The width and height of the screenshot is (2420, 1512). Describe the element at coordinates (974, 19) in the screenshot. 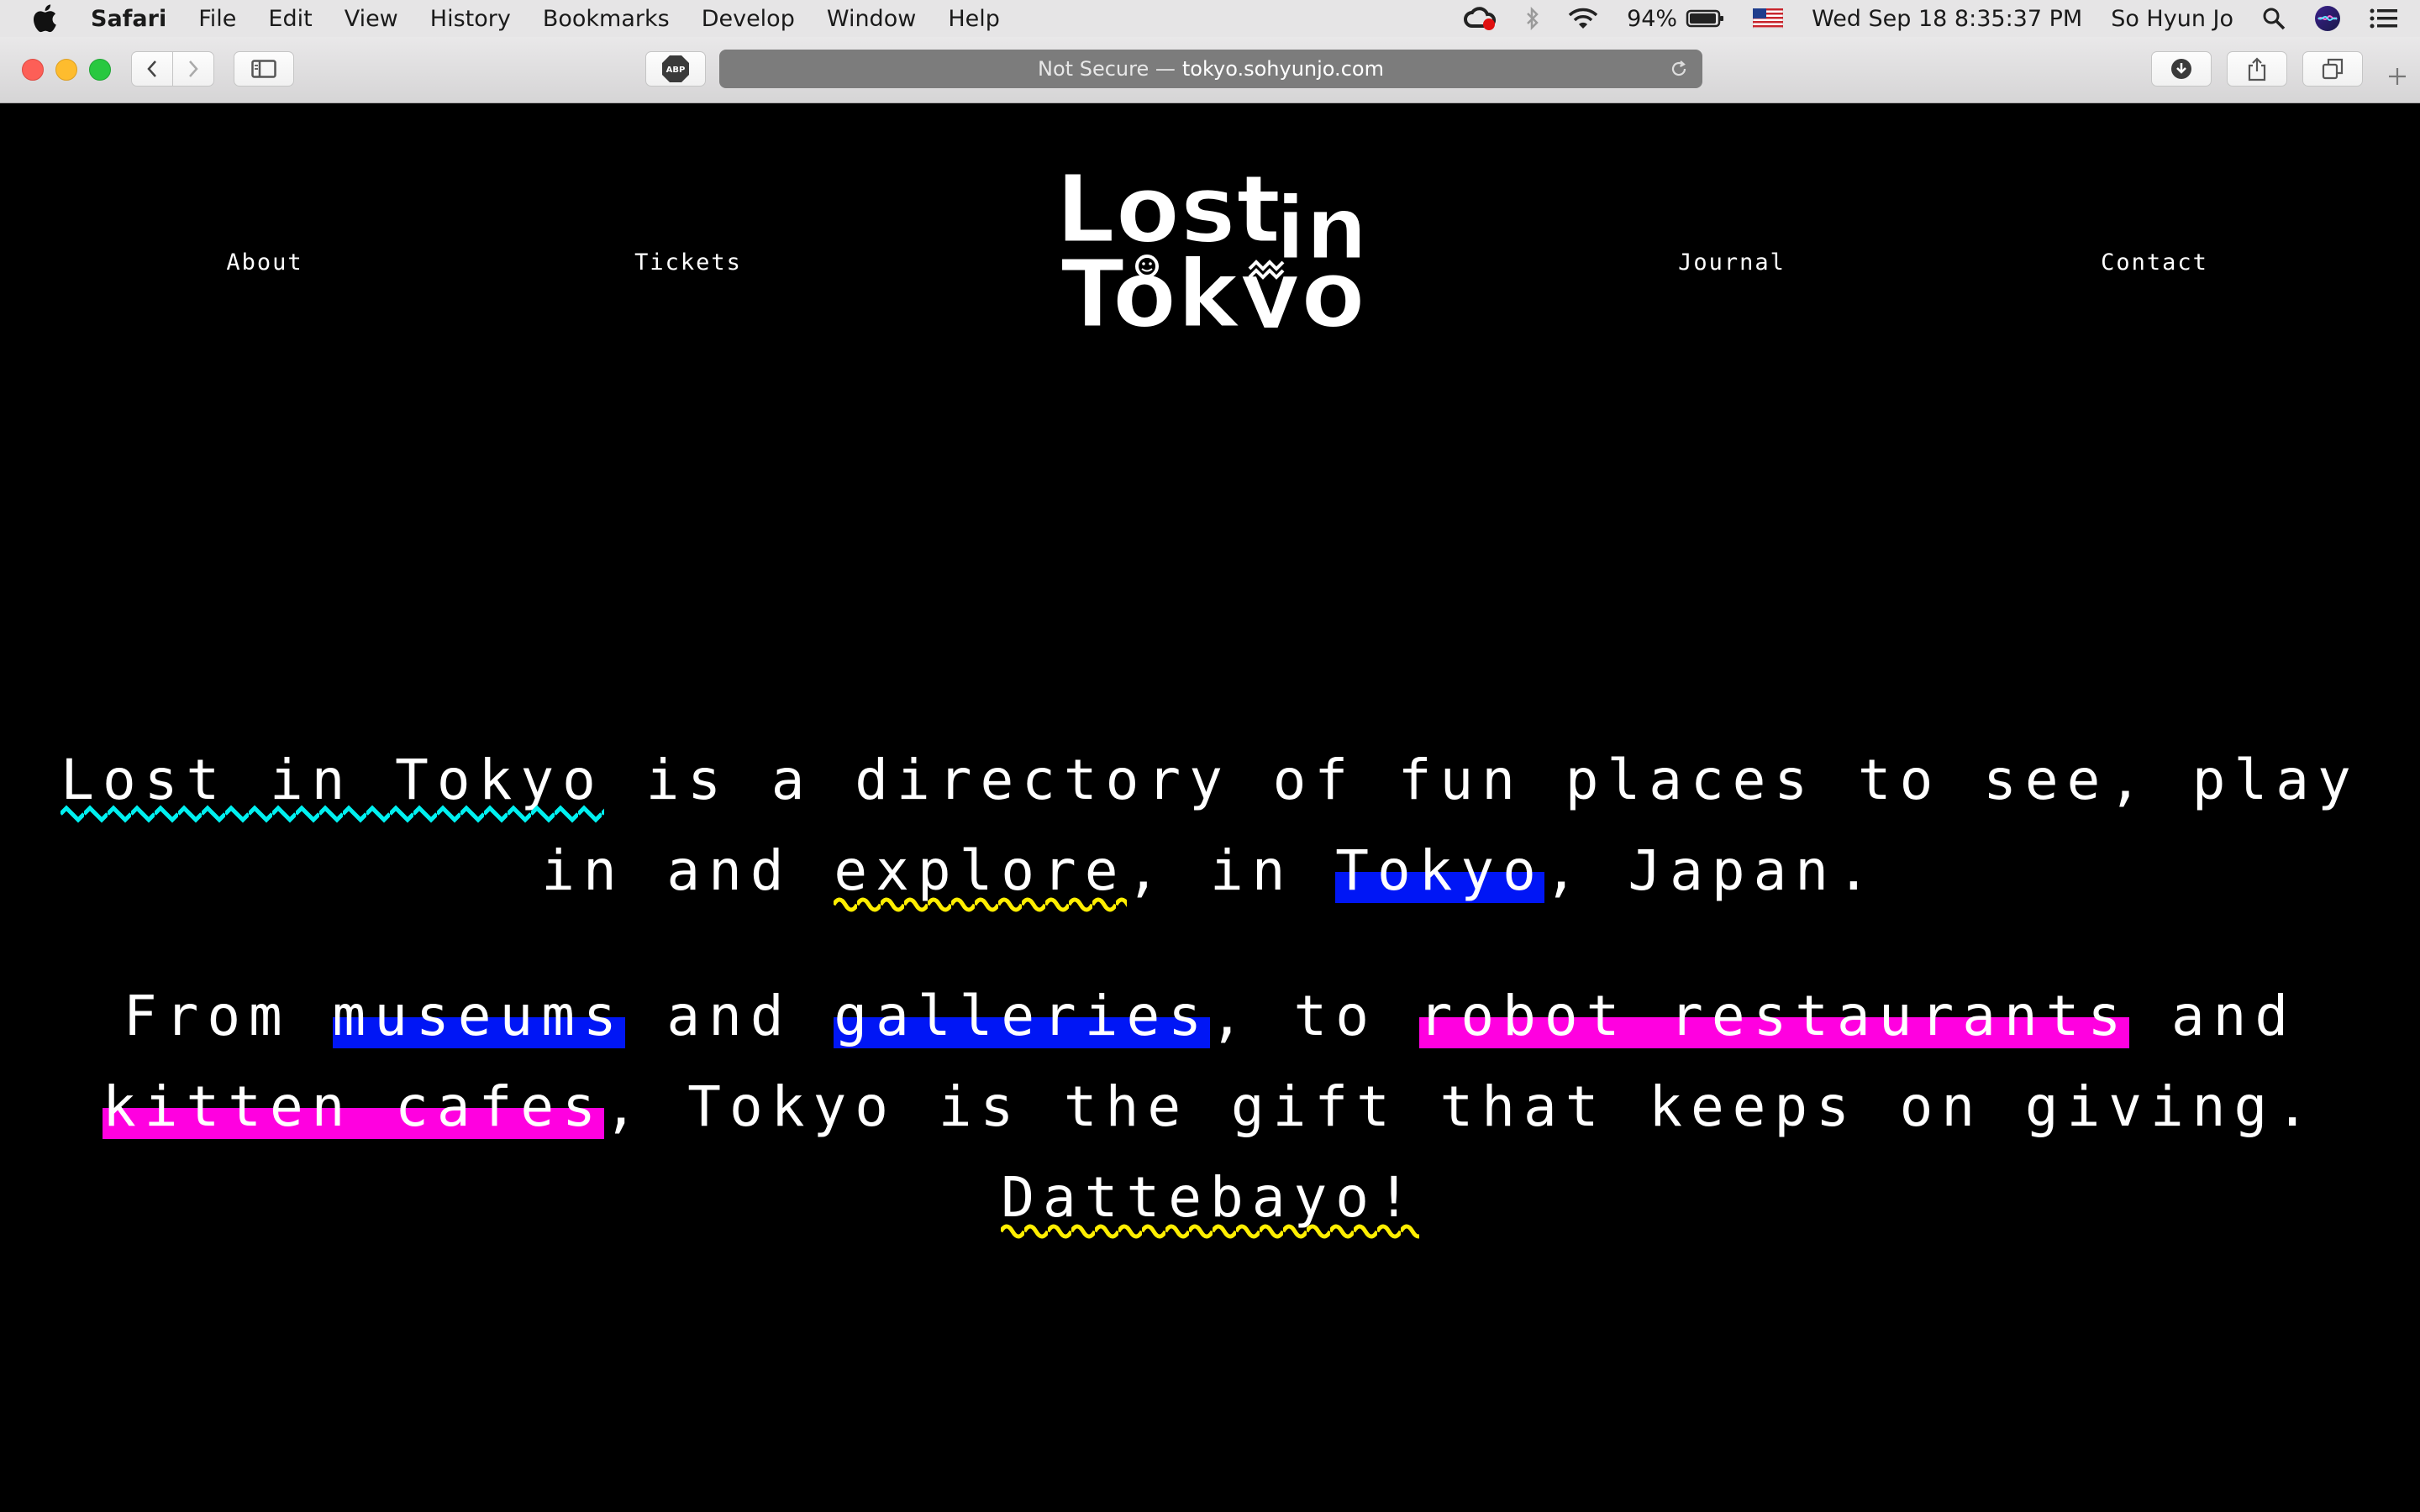

I see `menu-help: Help` at that location.